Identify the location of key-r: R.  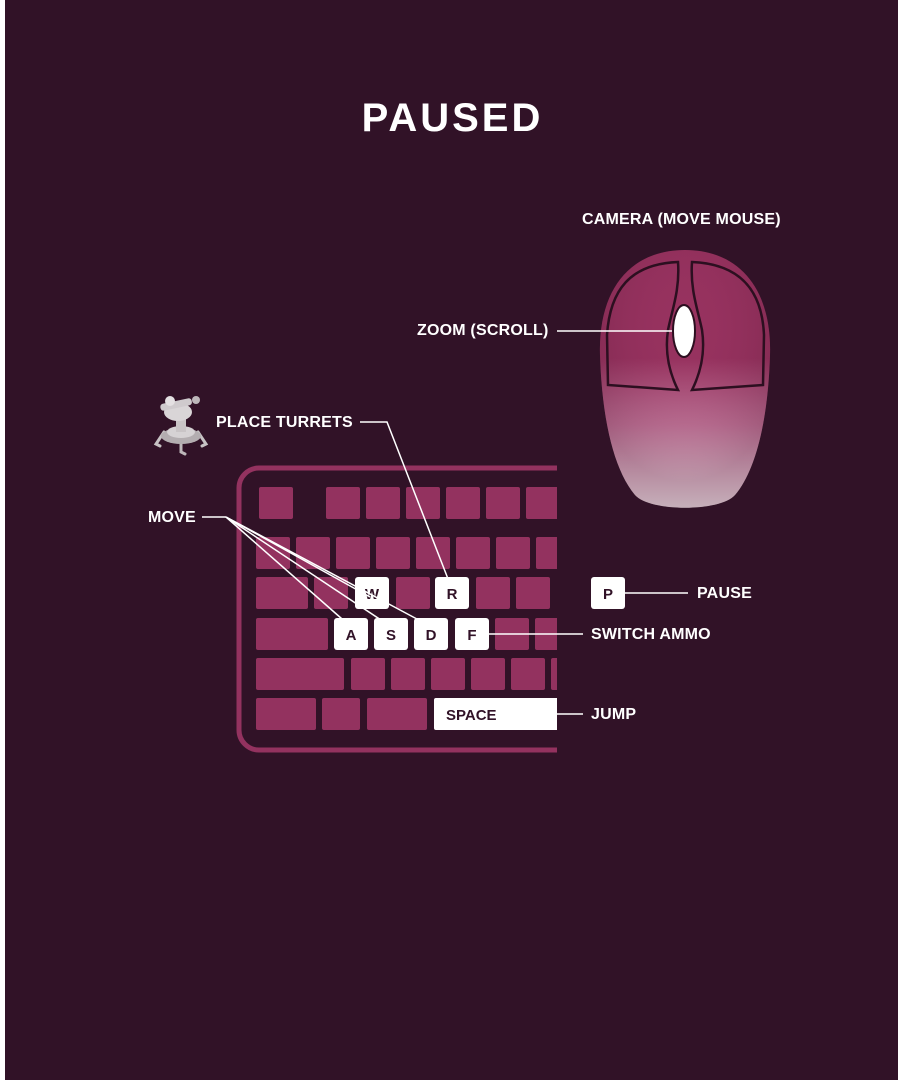
(452, 593).